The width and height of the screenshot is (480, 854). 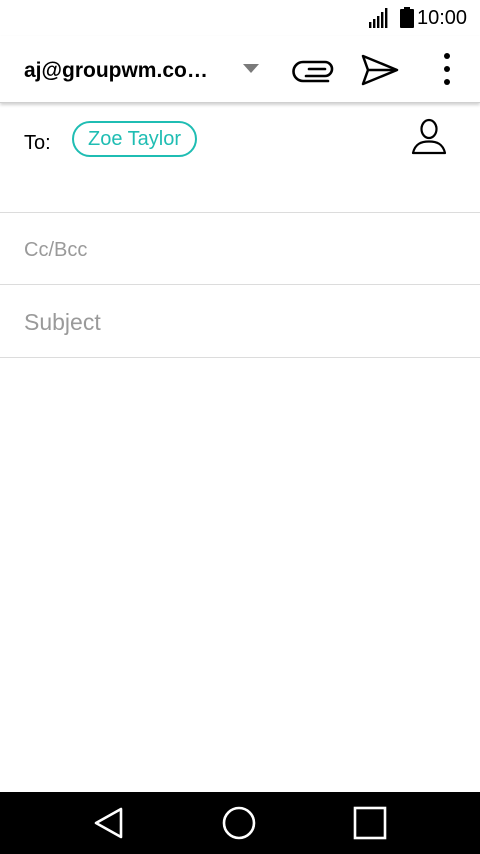 I want to click on battery-icon, so click(x=407, y=17).